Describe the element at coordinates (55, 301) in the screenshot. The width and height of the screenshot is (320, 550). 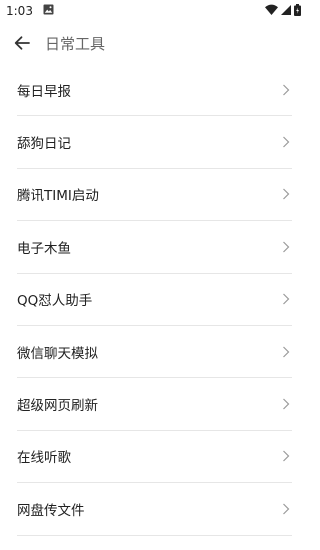
I see `list-item-label: QQ怼人助手` at that location.